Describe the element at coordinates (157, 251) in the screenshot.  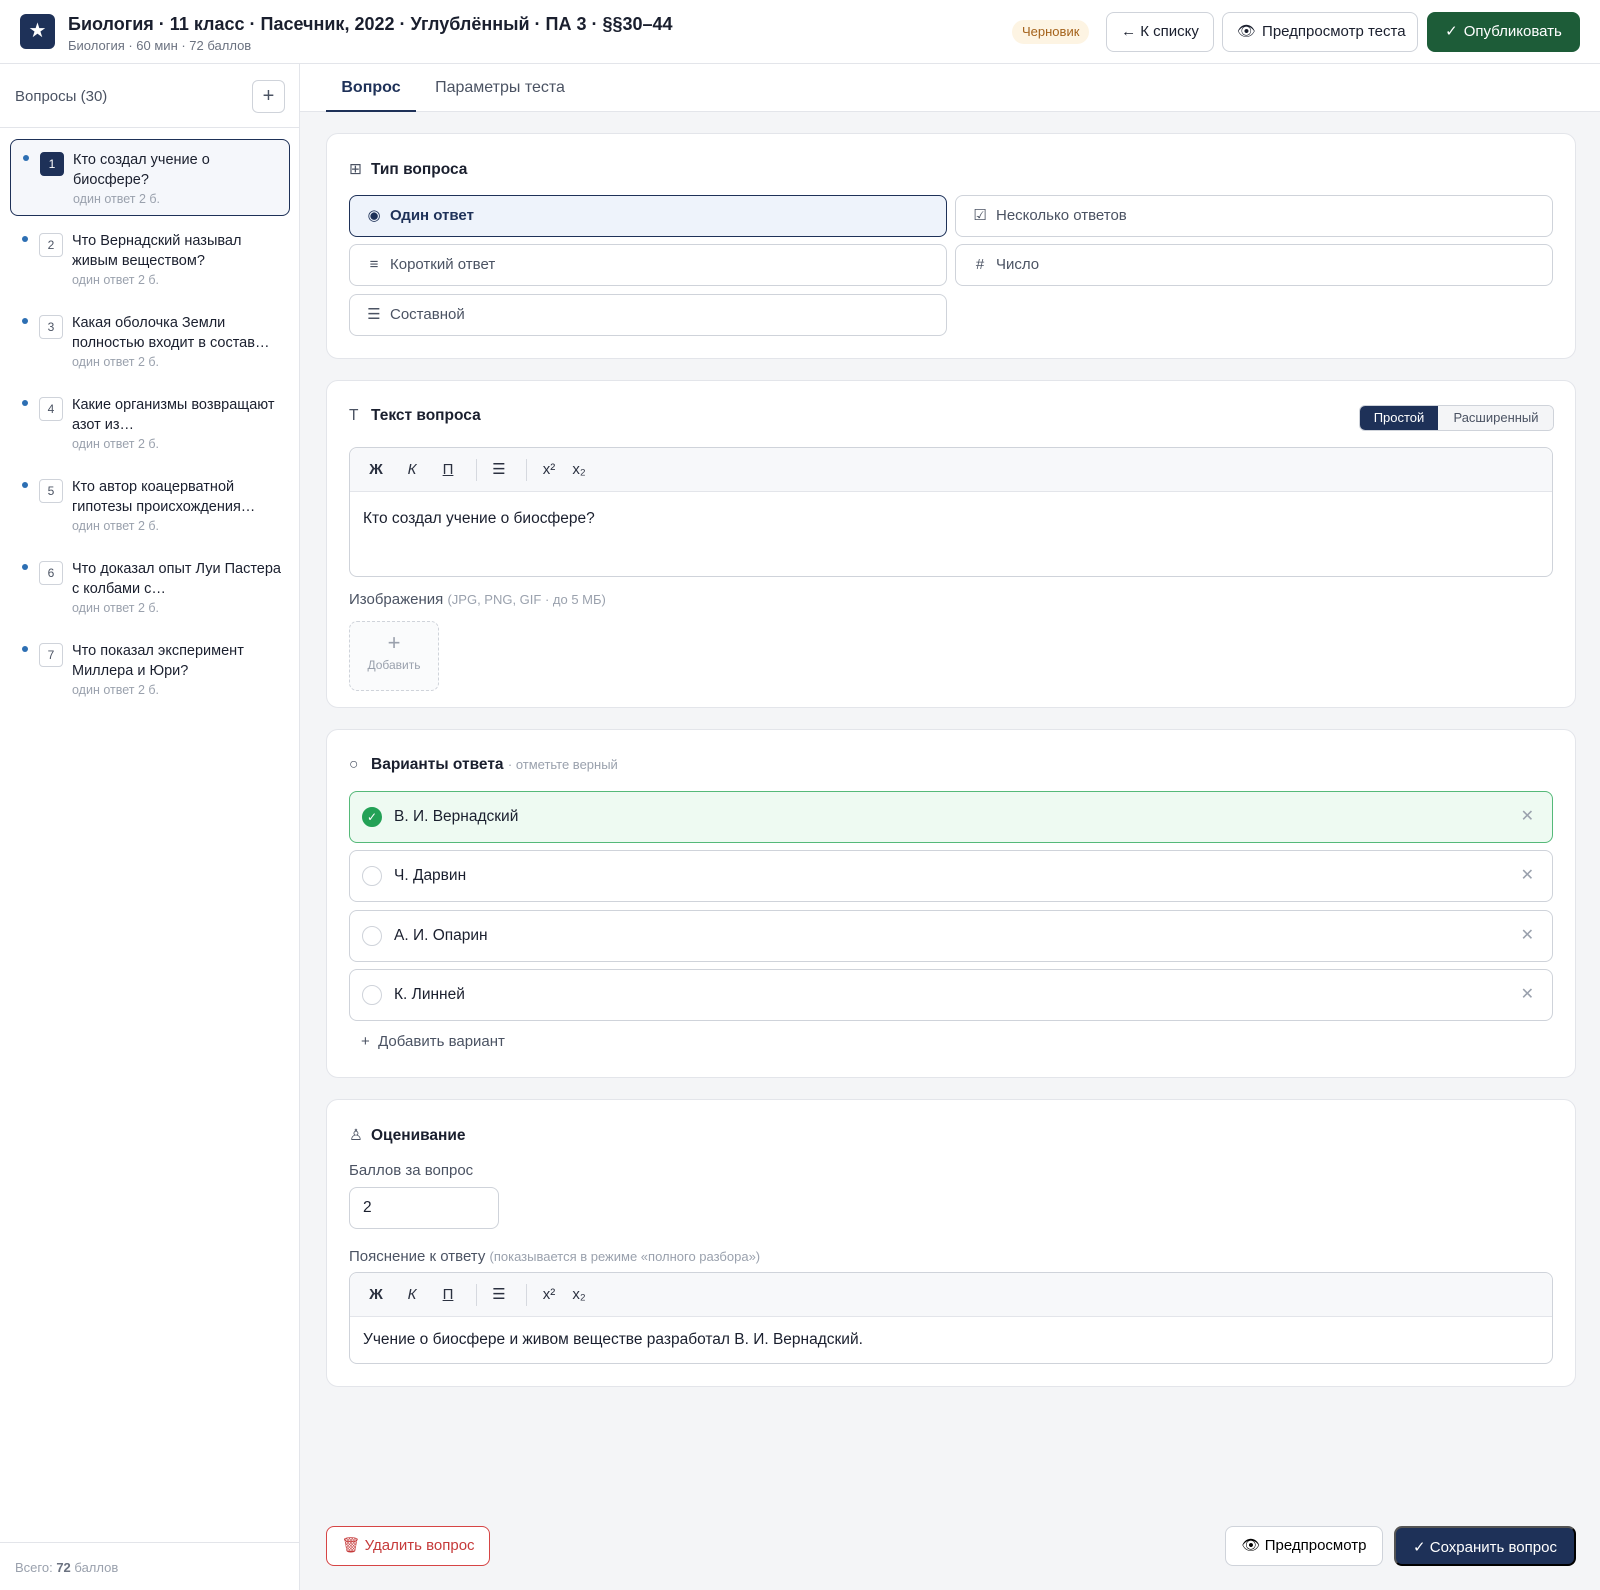
I see `question-item-text: Что Вернадский называл живым веществом?` at that location.